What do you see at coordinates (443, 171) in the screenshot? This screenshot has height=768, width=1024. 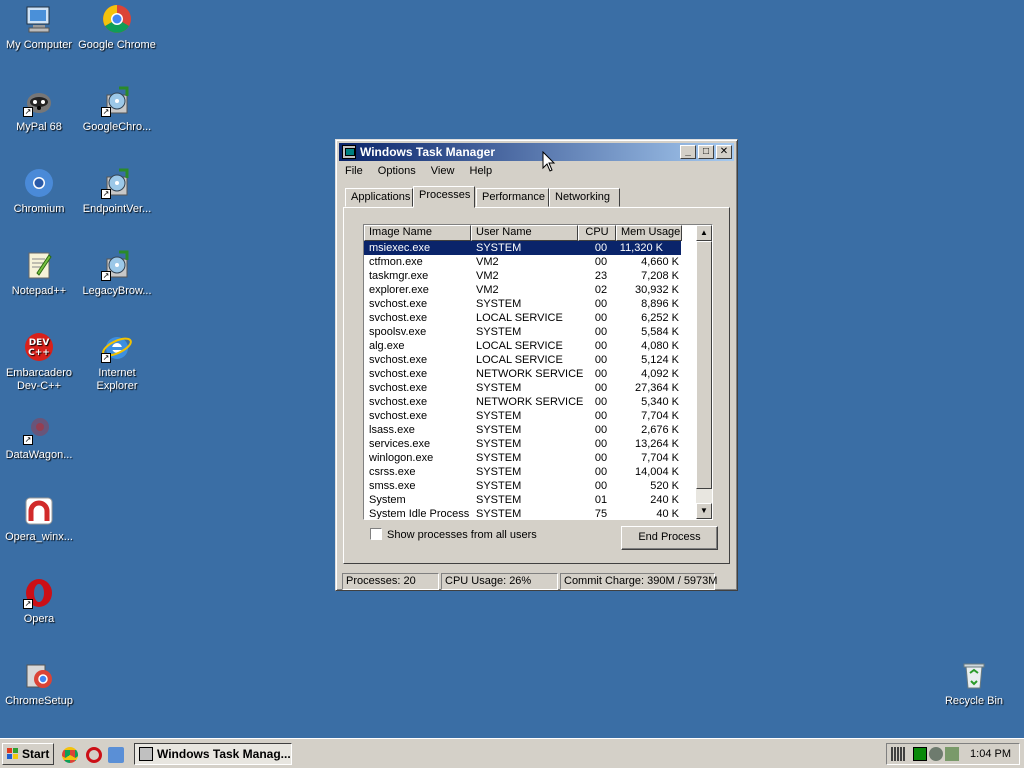 I see `menu-view: View` at bounding box center [443, 171].